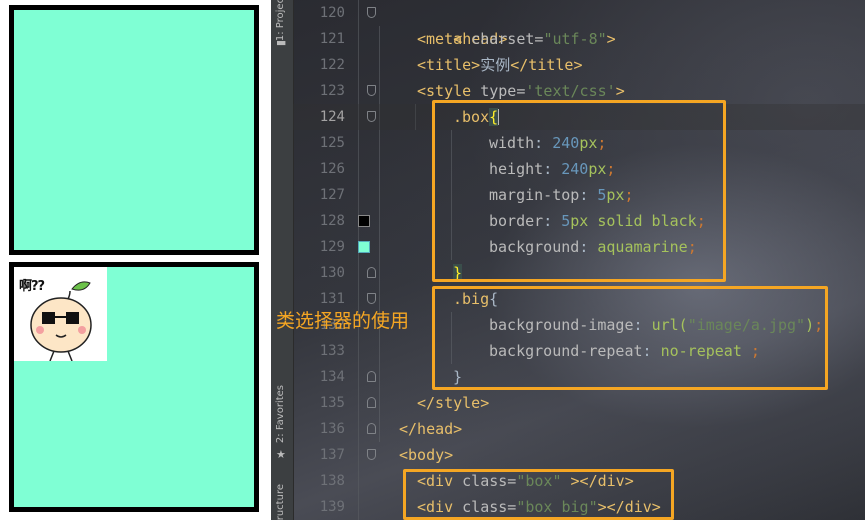  Describe the element at coordinates (332, 377) in the screenshot. I see `line-number: 134` at that location.